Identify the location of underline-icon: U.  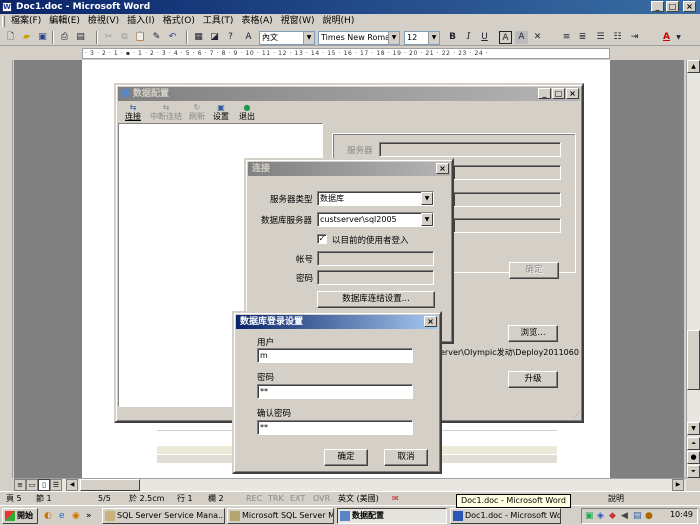
(484, 37).